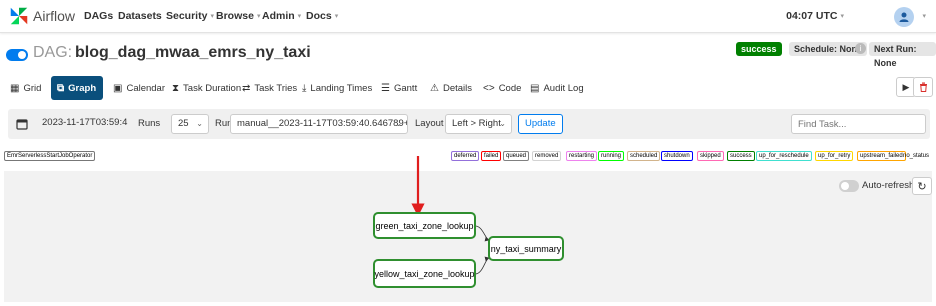  I want to click on task-node-green-taxi-zone-lookup: green_taxi_zone_lookup, so click(424, 225).